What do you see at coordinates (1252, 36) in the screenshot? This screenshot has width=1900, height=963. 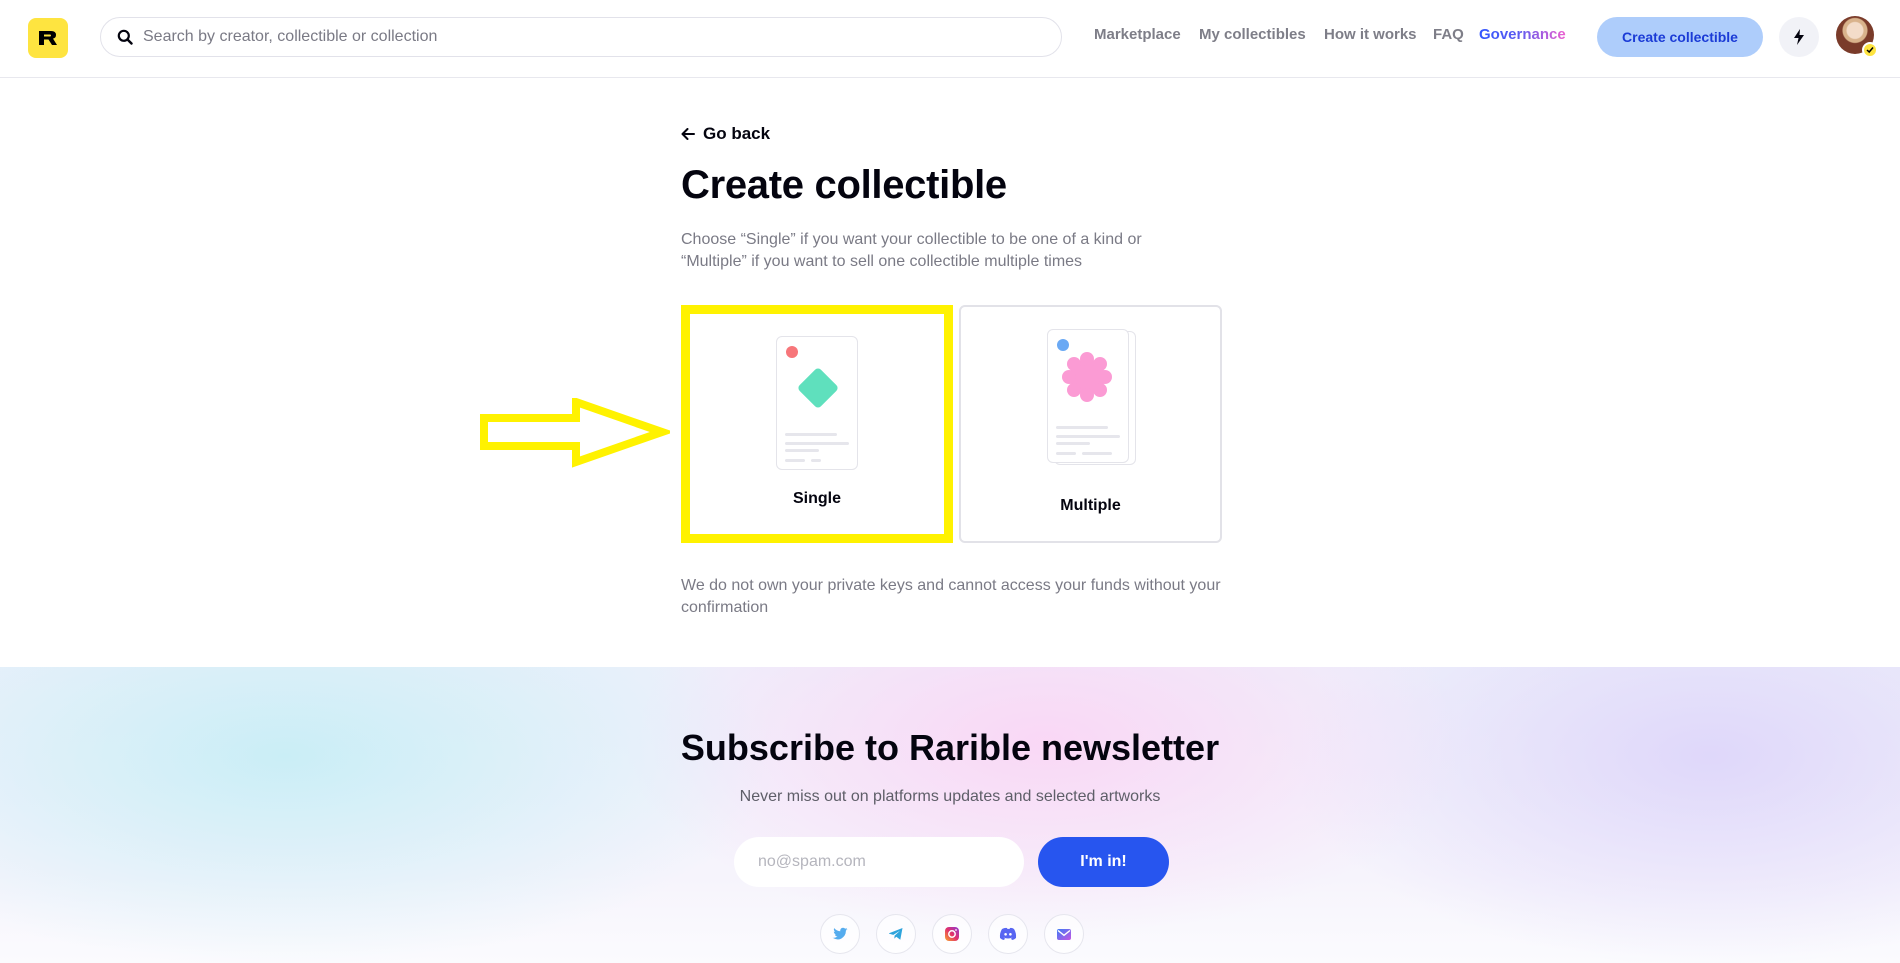 I see `nav-my-collectibles: My collectibles` at bounding box center [1252, 36].